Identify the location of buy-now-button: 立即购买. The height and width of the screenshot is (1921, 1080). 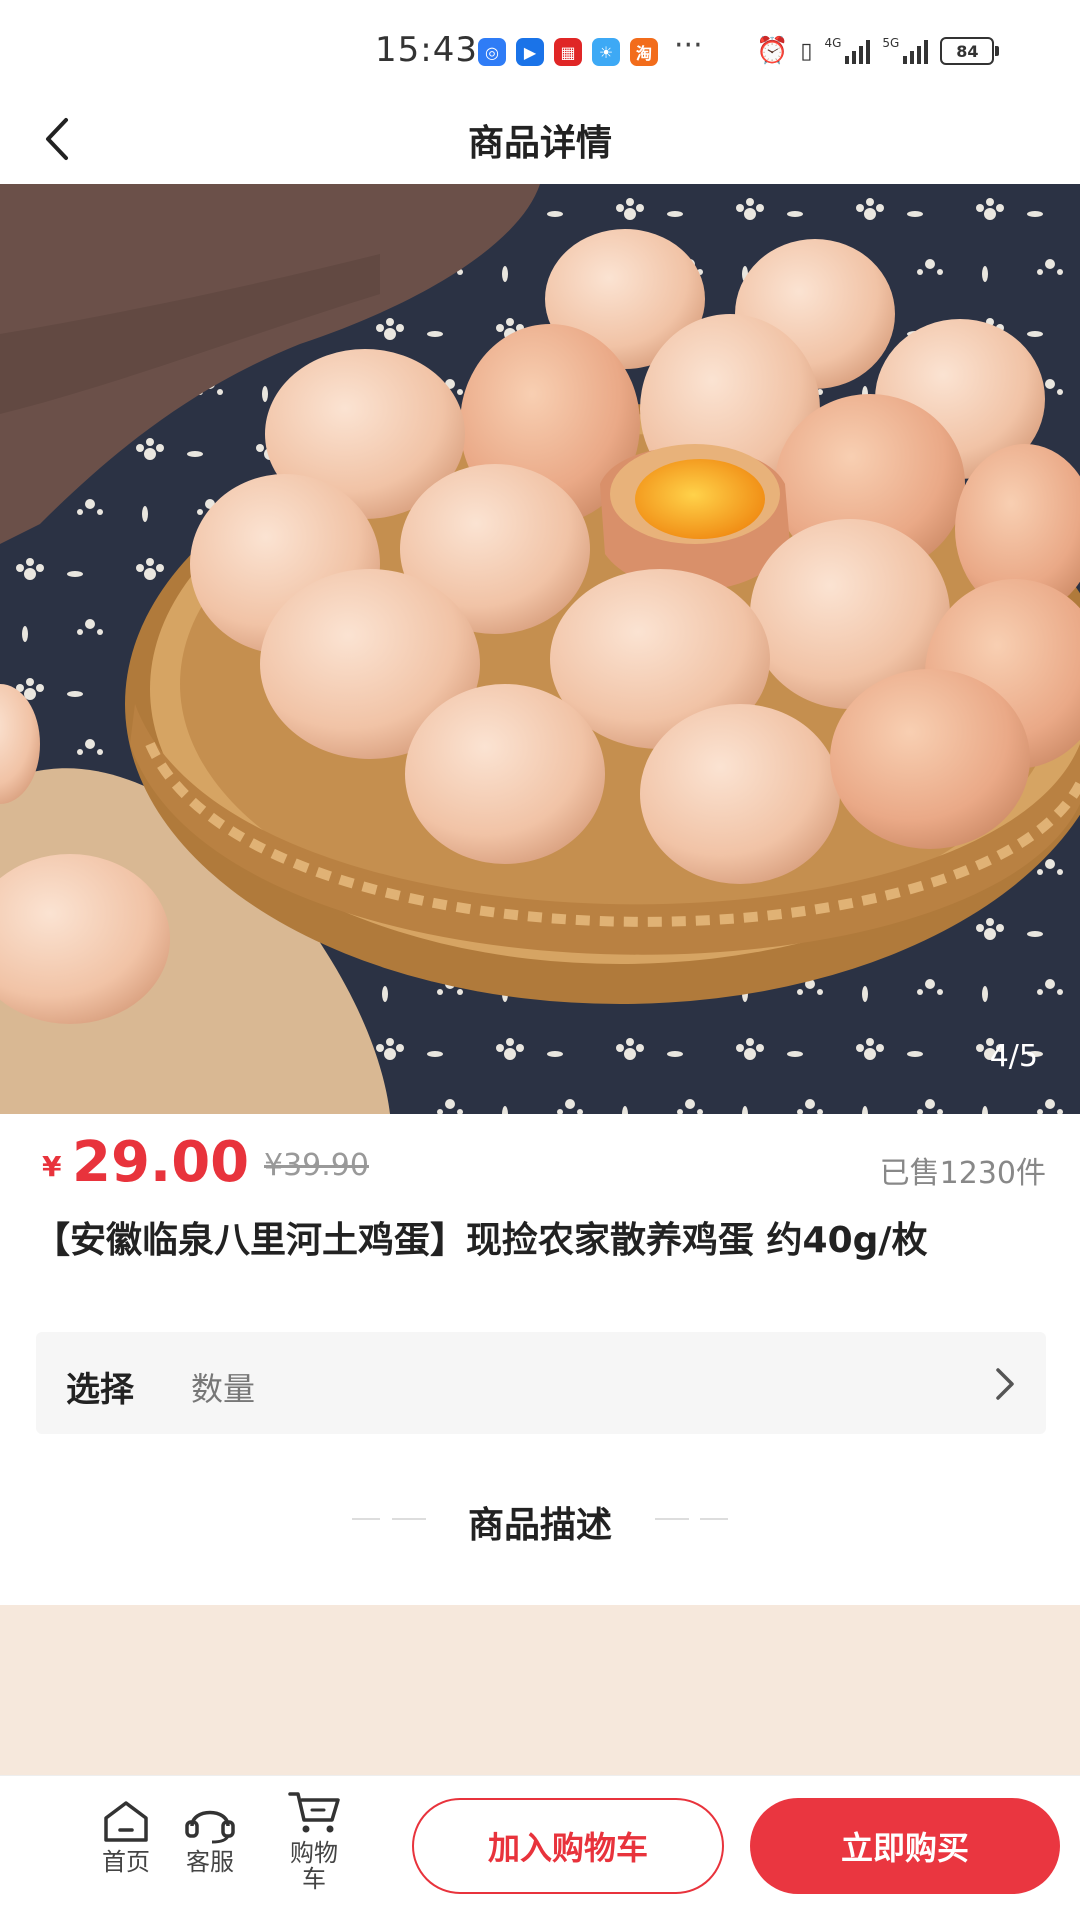
(905, 1846).